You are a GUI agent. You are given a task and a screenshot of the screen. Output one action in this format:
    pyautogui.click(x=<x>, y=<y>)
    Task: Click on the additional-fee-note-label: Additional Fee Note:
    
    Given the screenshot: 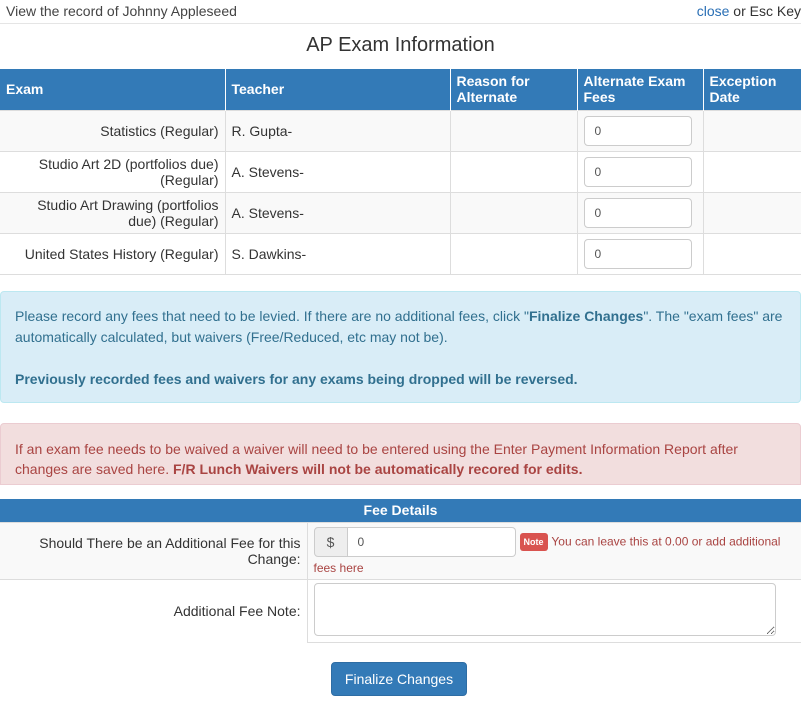 What is the action you would take?
    pyautogui.click(x=154, y=610)
    